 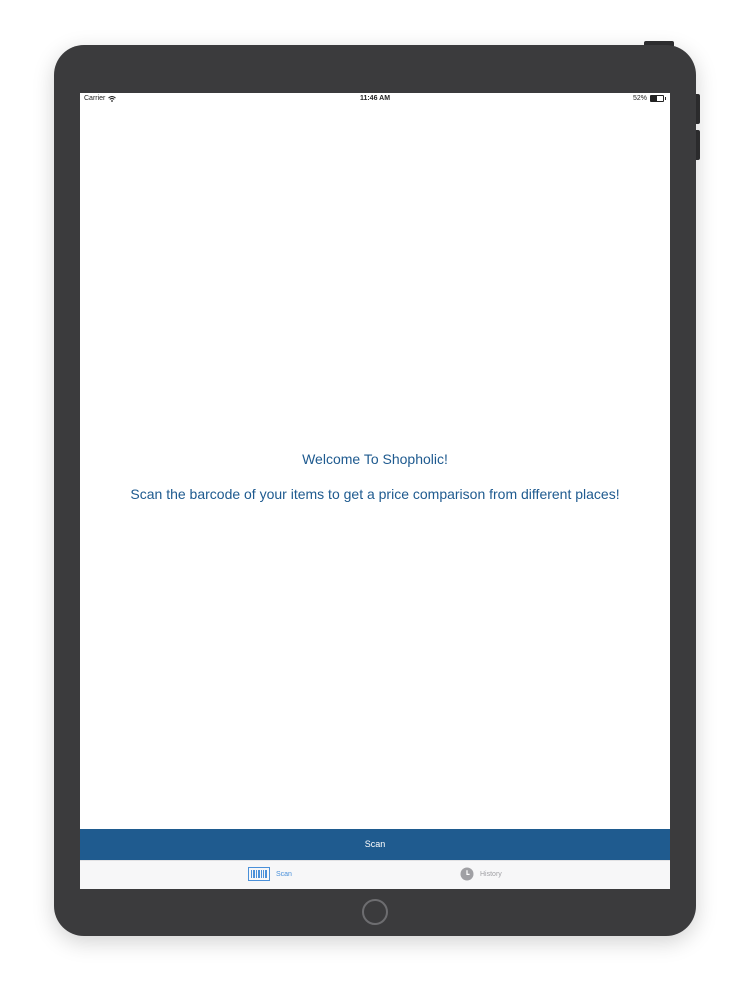 What do you see at coordinates (375, 912) in the screenshot?
I see `home-button` at bounding box center [375, 912].